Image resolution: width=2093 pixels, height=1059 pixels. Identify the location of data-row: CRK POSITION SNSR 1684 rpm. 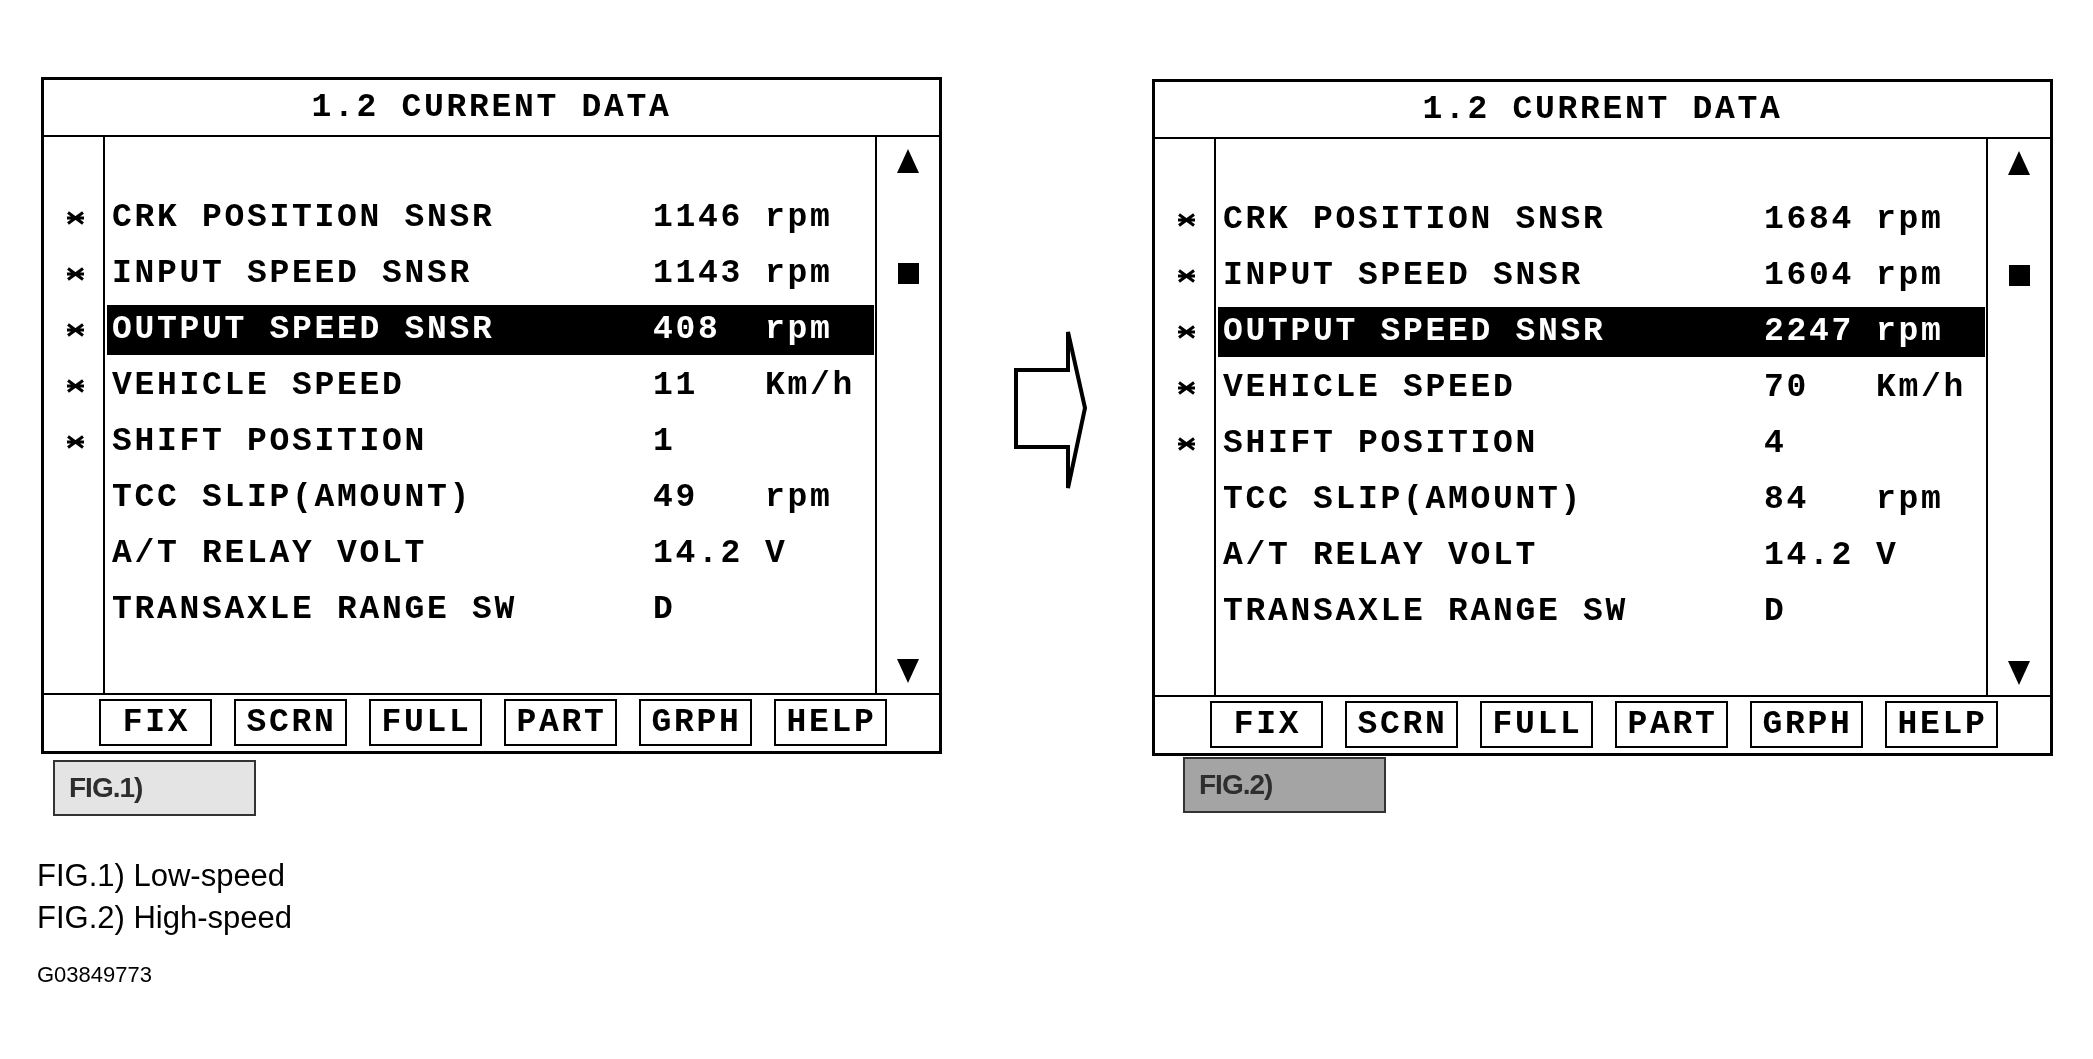
(1601, 220).